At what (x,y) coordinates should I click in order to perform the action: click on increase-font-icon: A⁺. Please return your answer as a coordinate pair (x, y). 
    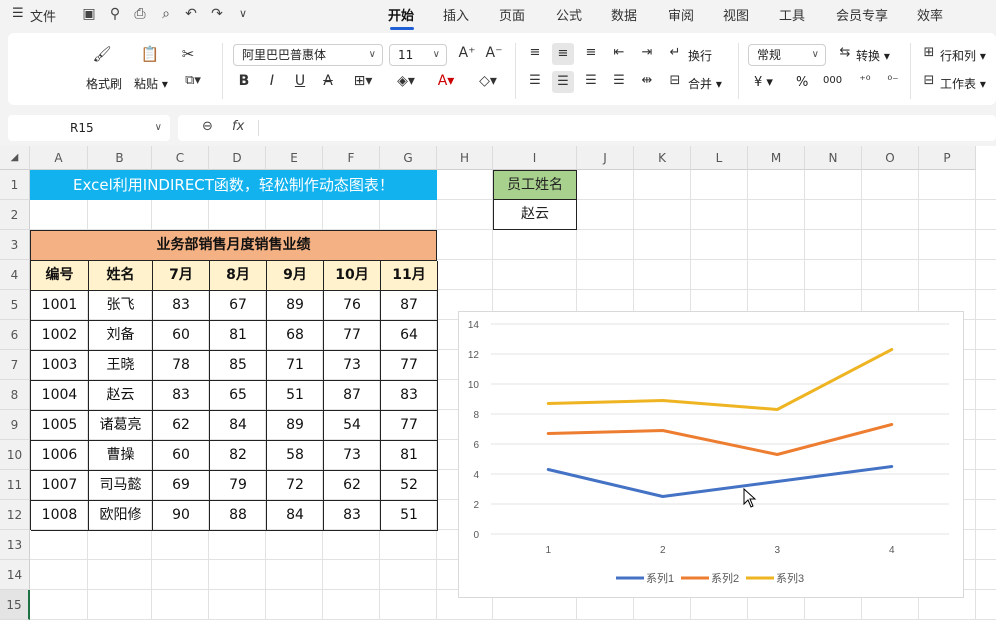
    Looking at the image, I should click on (467, 53).